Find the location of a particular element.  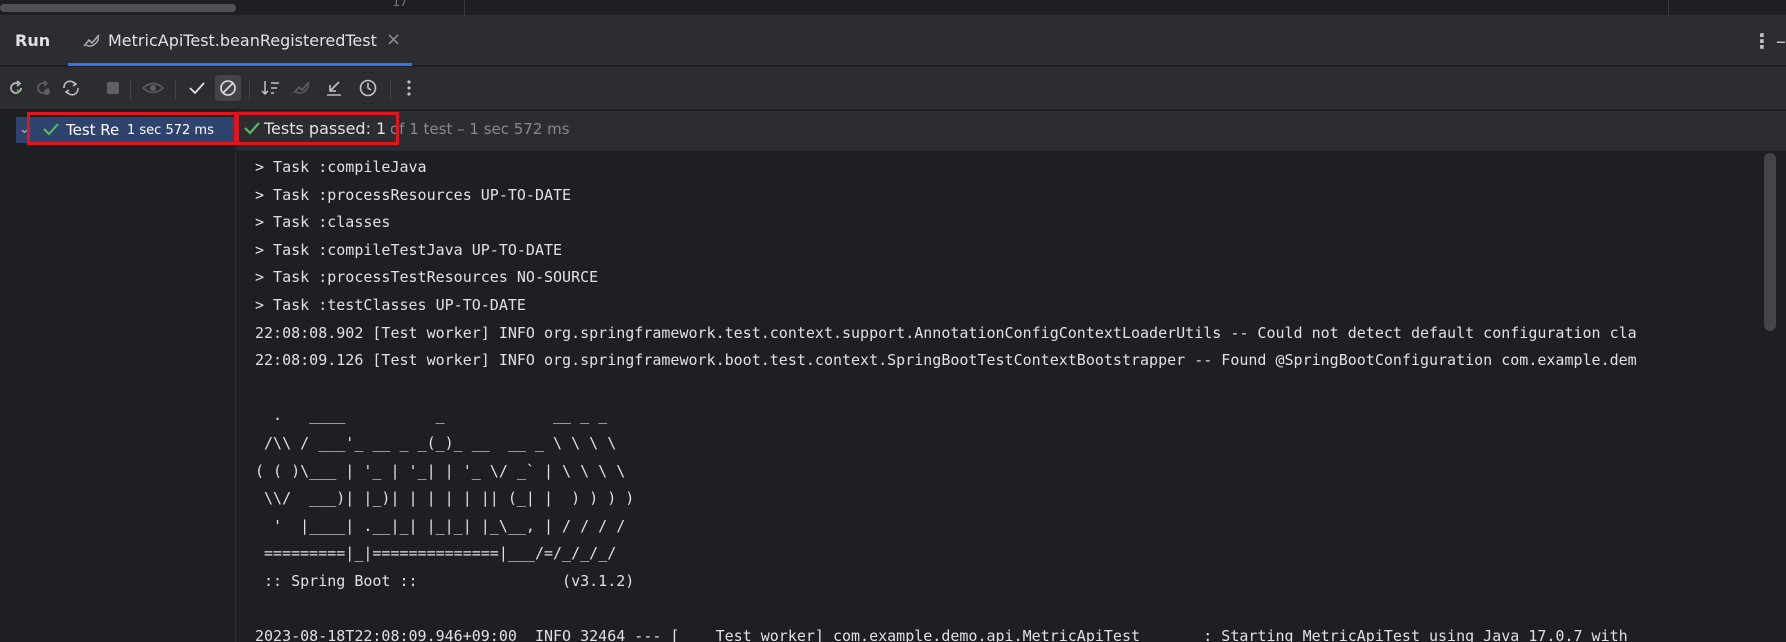

tests-summary-label: of 1 test – 1 sec 572 ms is located at coordinates (480, 129).